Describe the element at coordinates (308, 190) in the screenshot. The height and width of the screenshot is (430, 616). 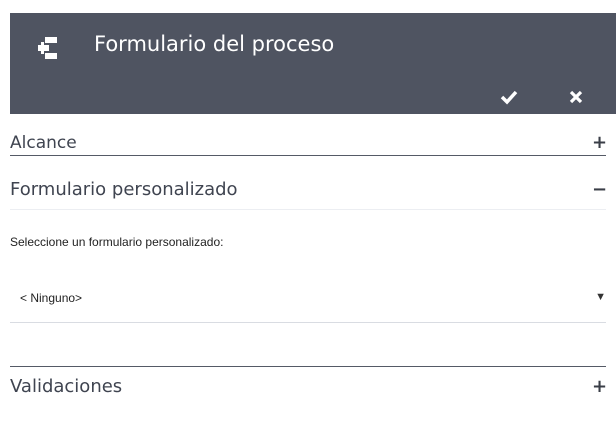
I see `section-formulario-personalizado: Formulario personalizado −` at that location.